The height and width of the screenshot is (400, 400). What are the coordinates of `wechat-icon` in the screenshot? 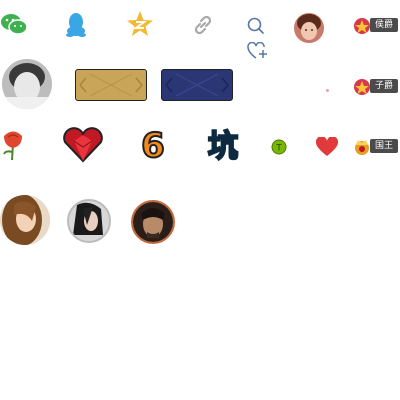 It's located at (14, 24).